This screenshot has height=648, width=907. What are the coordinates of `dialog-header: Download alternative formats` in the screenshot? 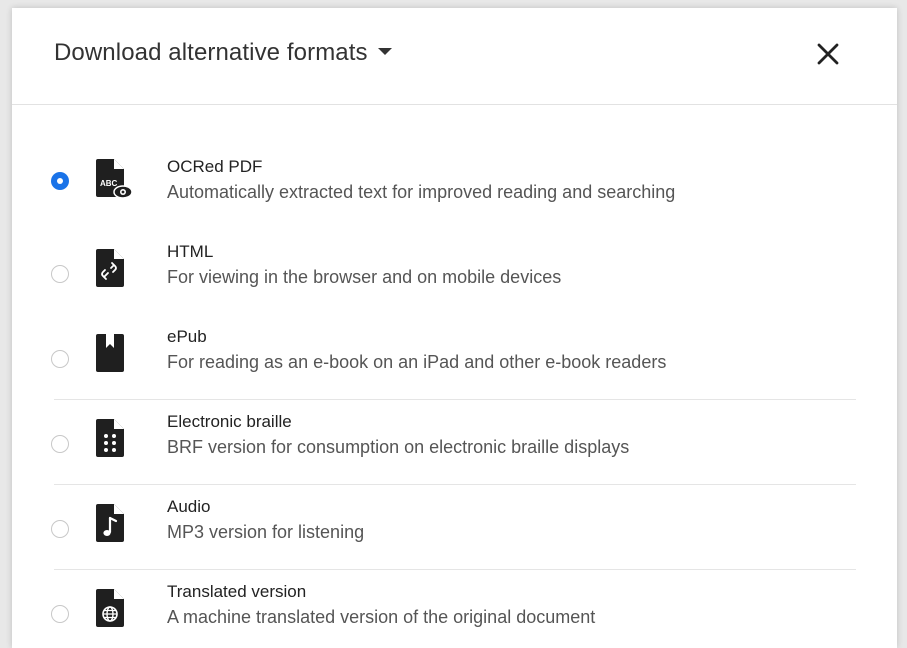 It's located at (454, 56).